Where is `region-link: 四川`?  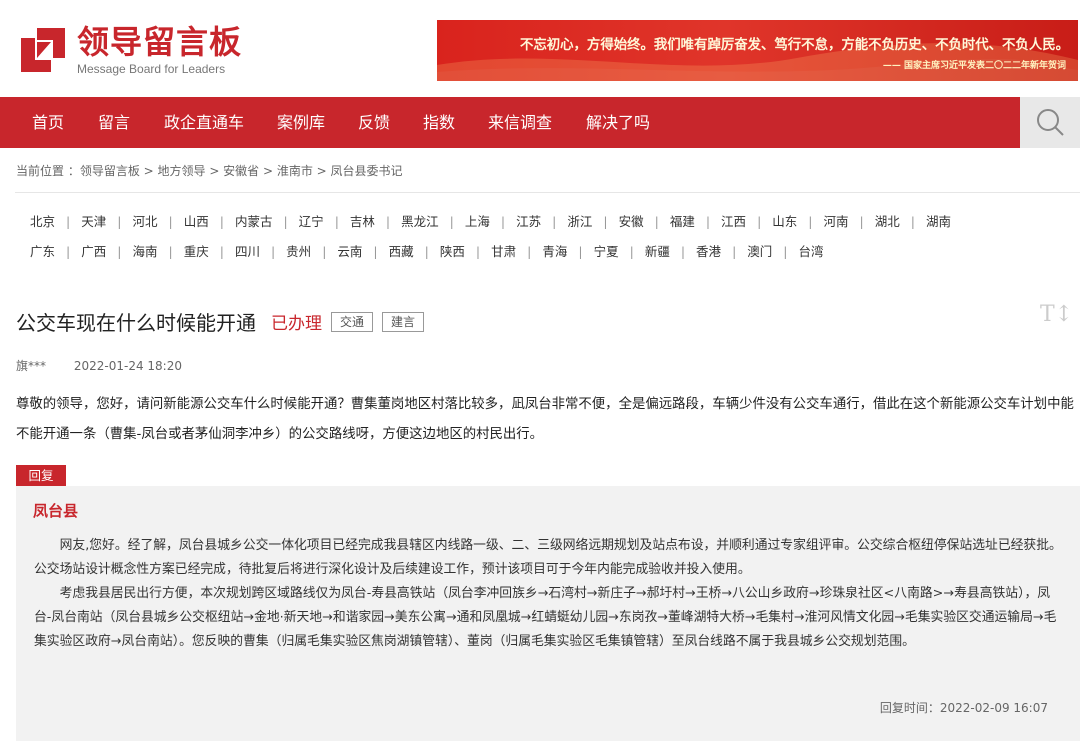
region-link: 四川 is located at coordinates (247, 251).